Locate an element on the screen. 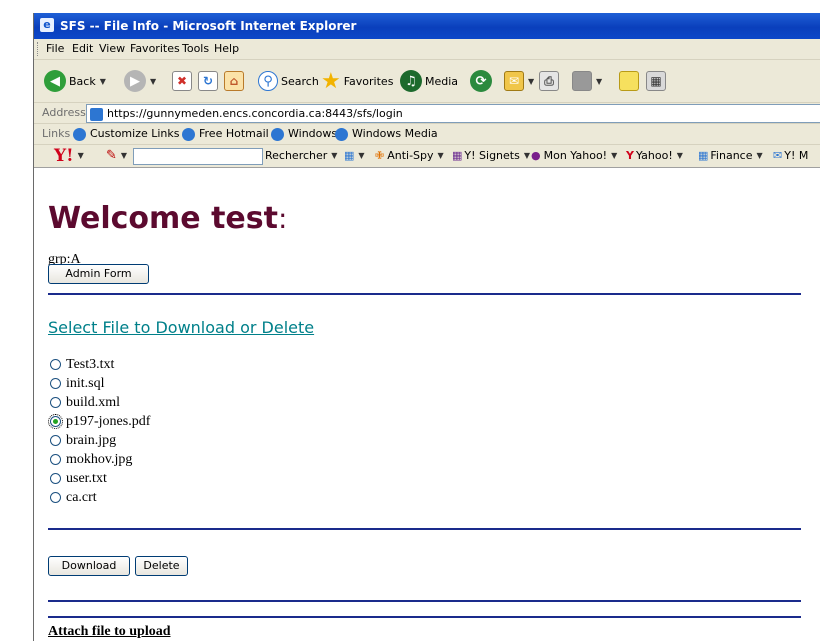 This screenshot has width=820, height=641. edit-button: ▼ is located at coordinates (587, 81).